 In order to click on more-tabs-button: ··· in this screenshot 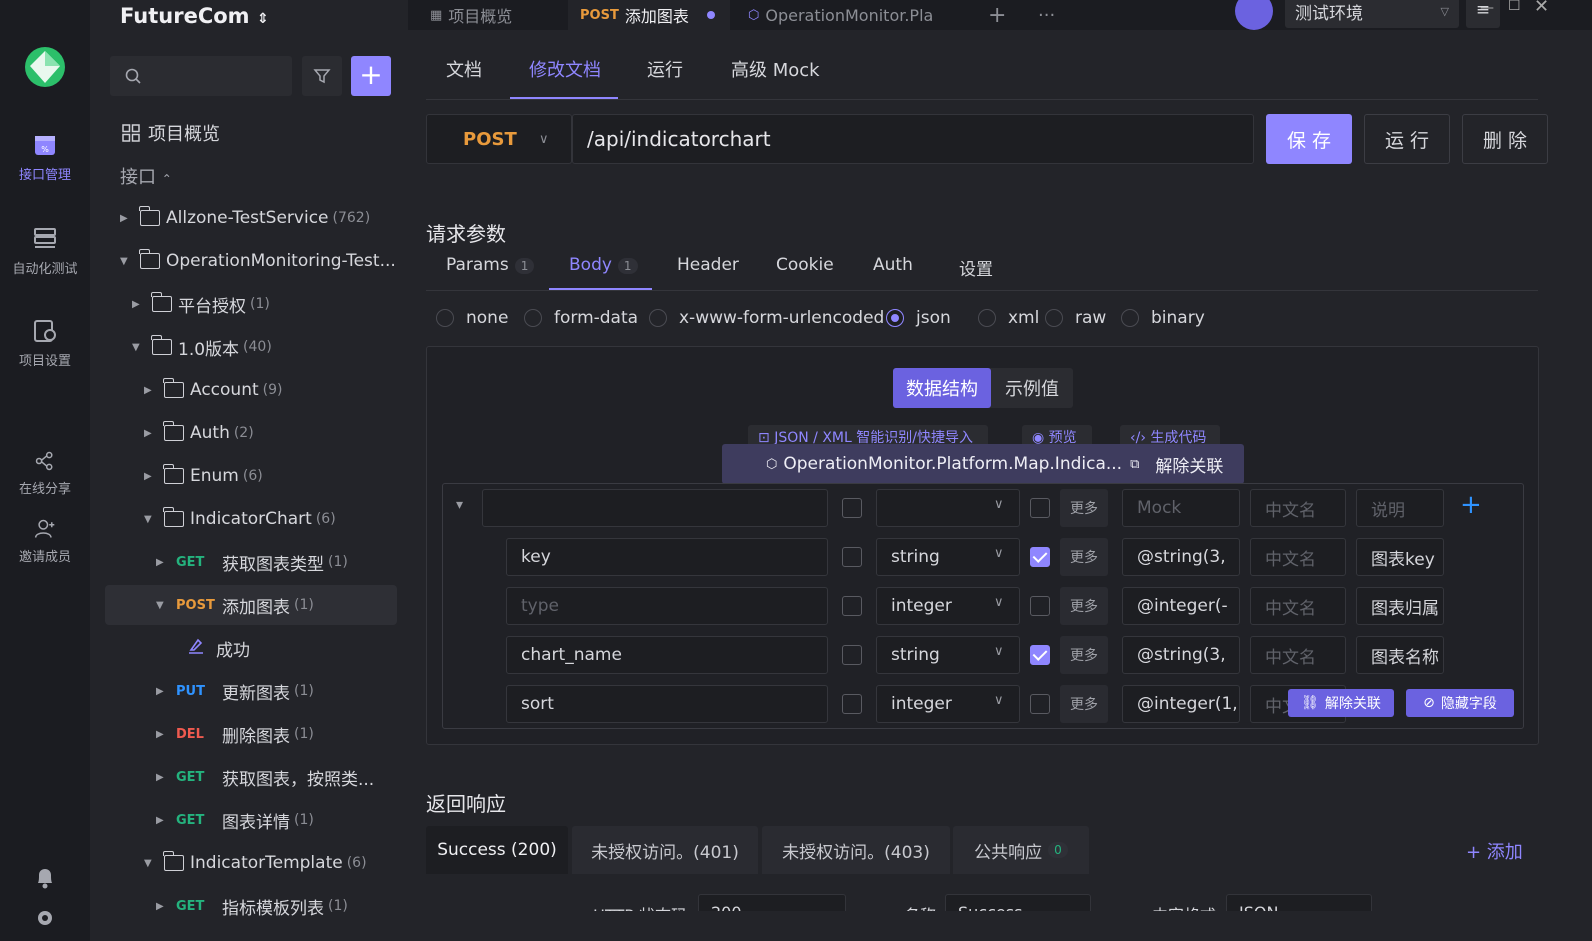, I will do `click(1046, 15)`.